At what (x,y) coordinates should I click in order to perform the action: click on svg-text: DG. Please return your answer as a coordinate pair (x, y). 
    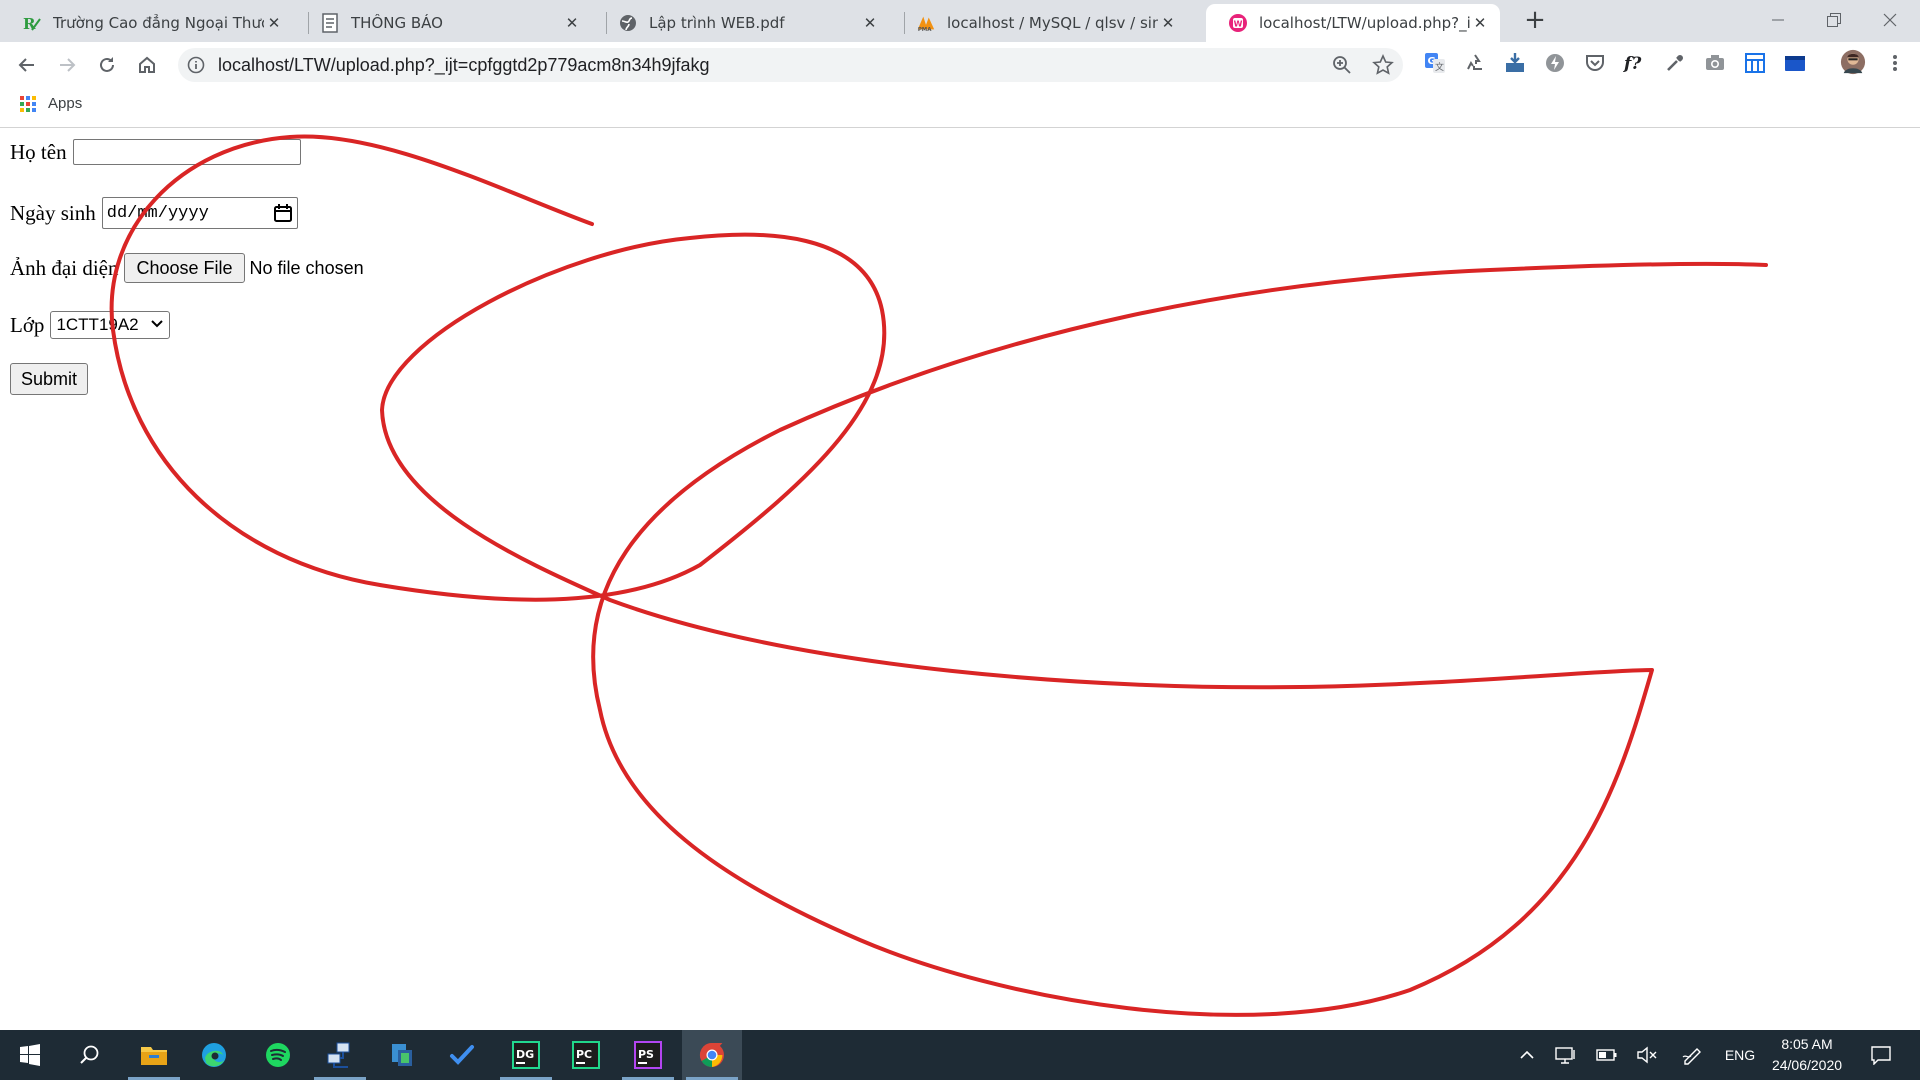
    Looking at the image, I should click on (525, 1054).